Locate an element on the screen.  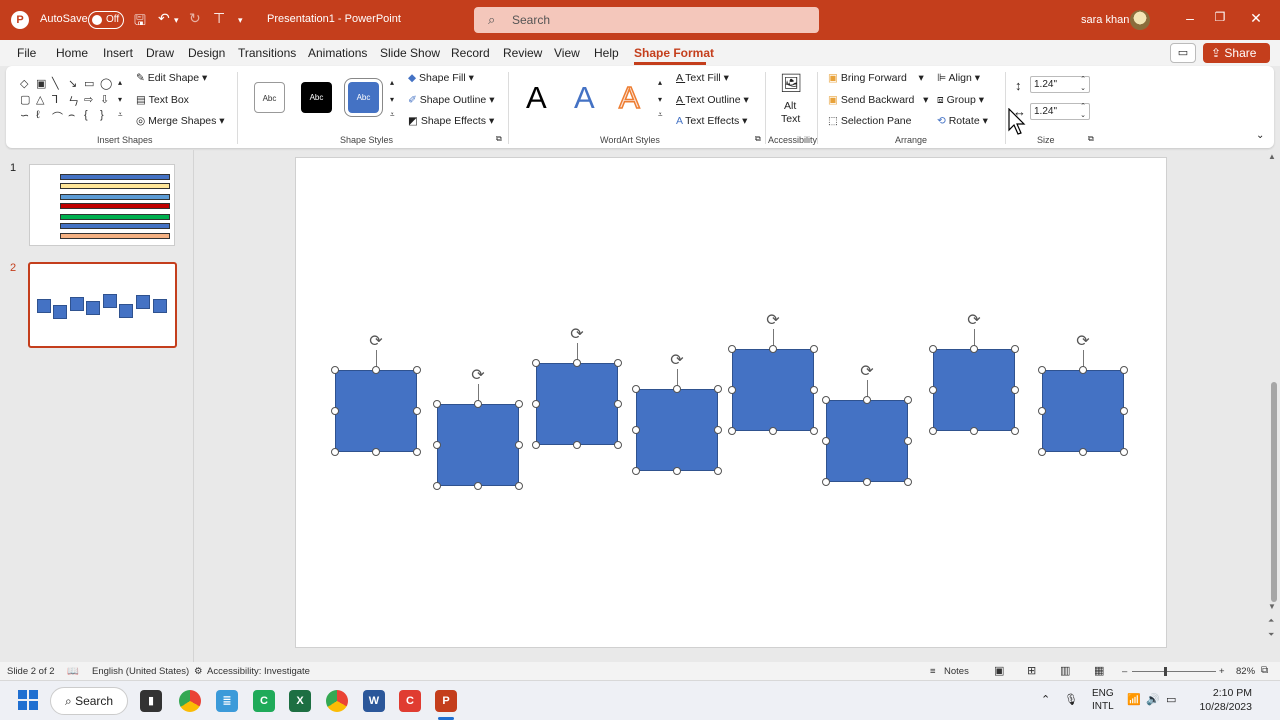
align-button: ⊫ Align ▾ is located at coordinates (958, 78).